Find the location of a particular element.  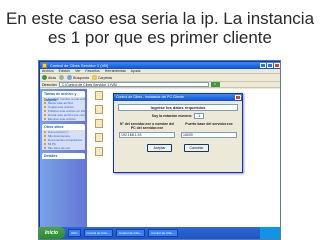

back-button: Atrás is located at coordinates (49, 78).